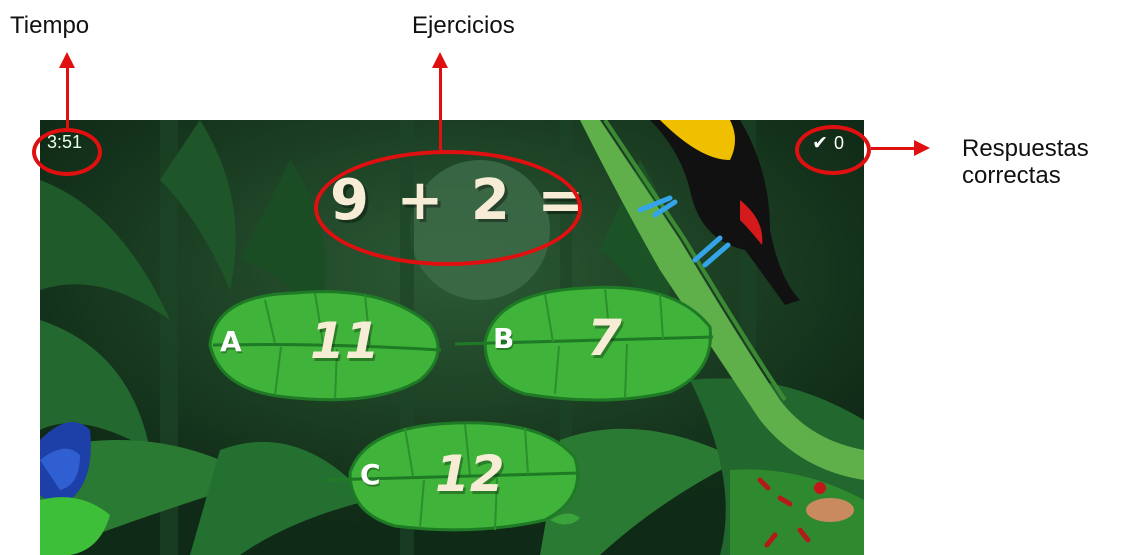  I want to click on respuestas-arrow-line, so click(893, 148).